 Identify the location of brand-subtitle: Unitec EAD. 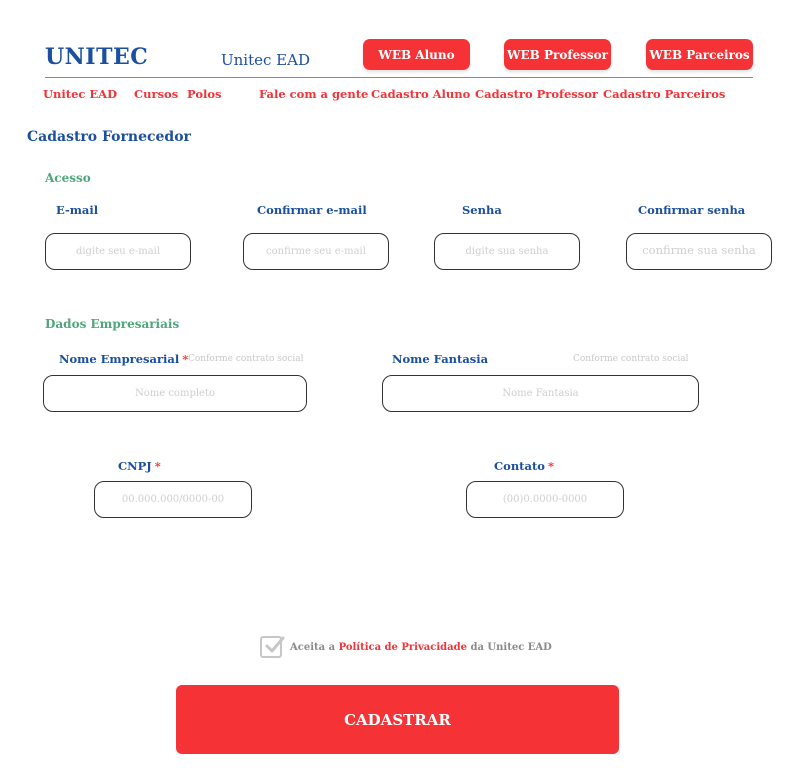
(265, 60).